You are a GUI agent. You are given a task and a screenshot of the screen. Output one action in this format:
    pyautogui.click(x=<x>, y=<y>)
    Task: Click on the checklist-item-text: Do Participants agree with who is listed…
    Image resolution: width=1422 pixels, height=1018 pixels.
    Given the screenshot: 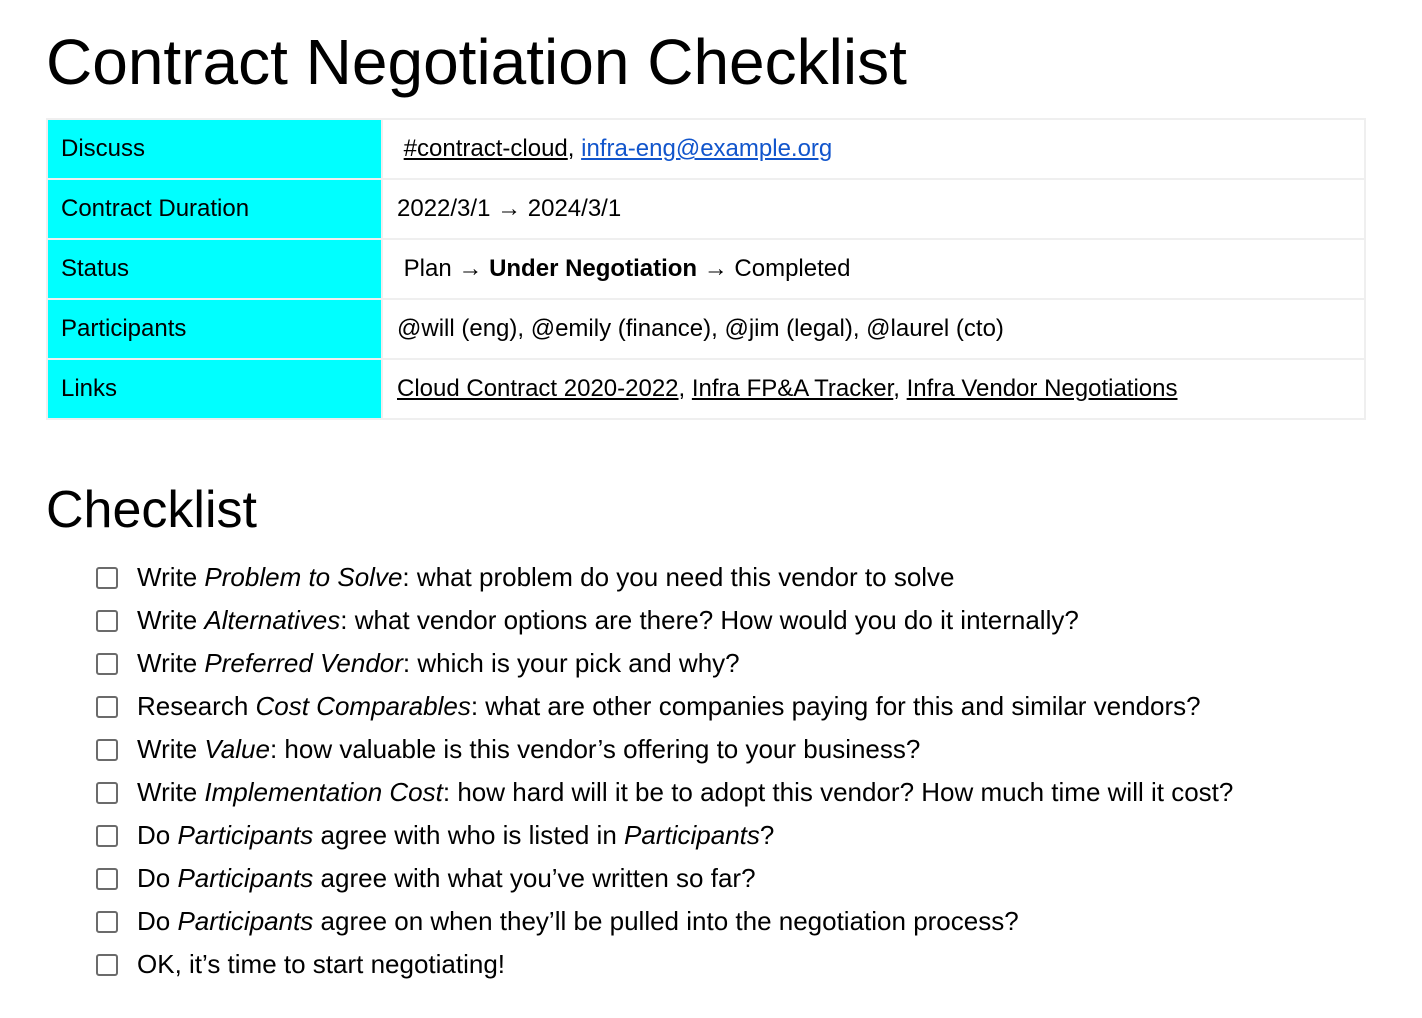 What is the action you would take?
    pyautogui.click(x=455, y=835)
    